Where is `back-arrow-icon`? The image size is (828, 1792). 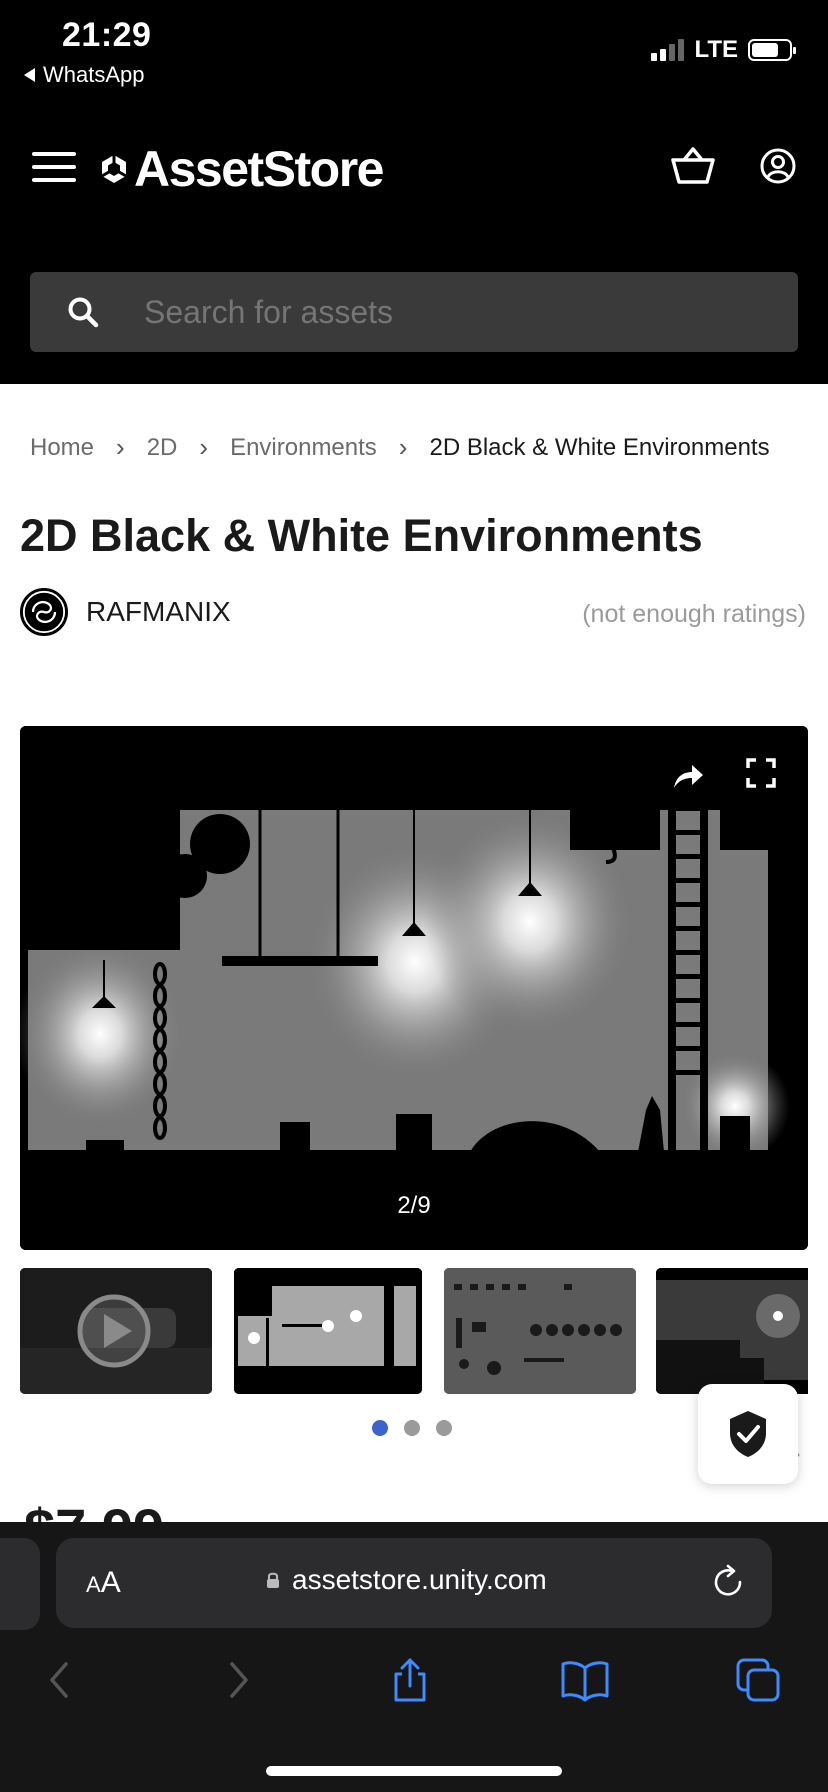 back-arrow-icon is located at coordinates (60, 1680).